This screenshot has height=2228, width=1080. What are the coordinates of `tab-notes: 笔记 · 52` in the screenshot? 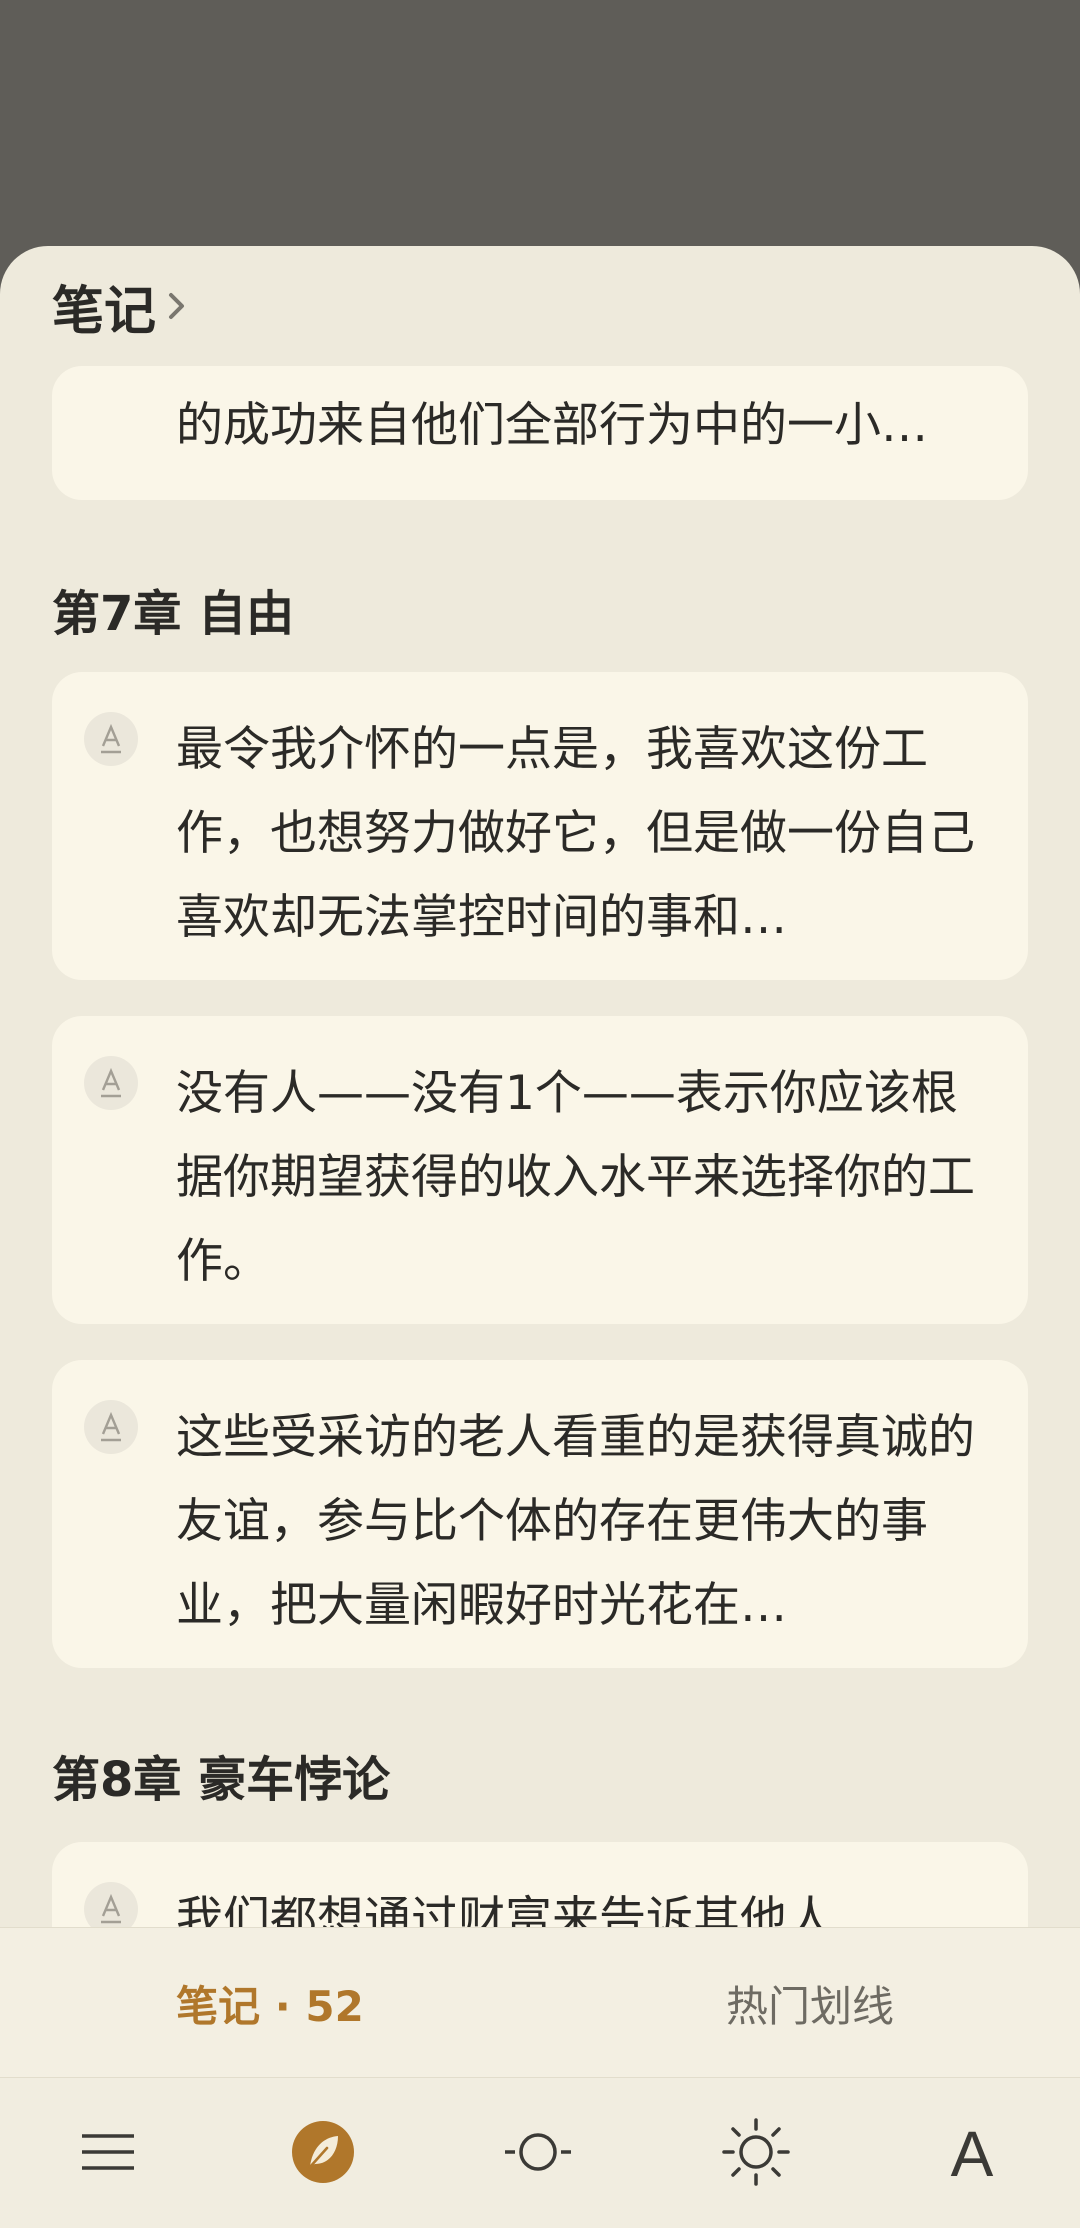 It's located at (270, 2003).